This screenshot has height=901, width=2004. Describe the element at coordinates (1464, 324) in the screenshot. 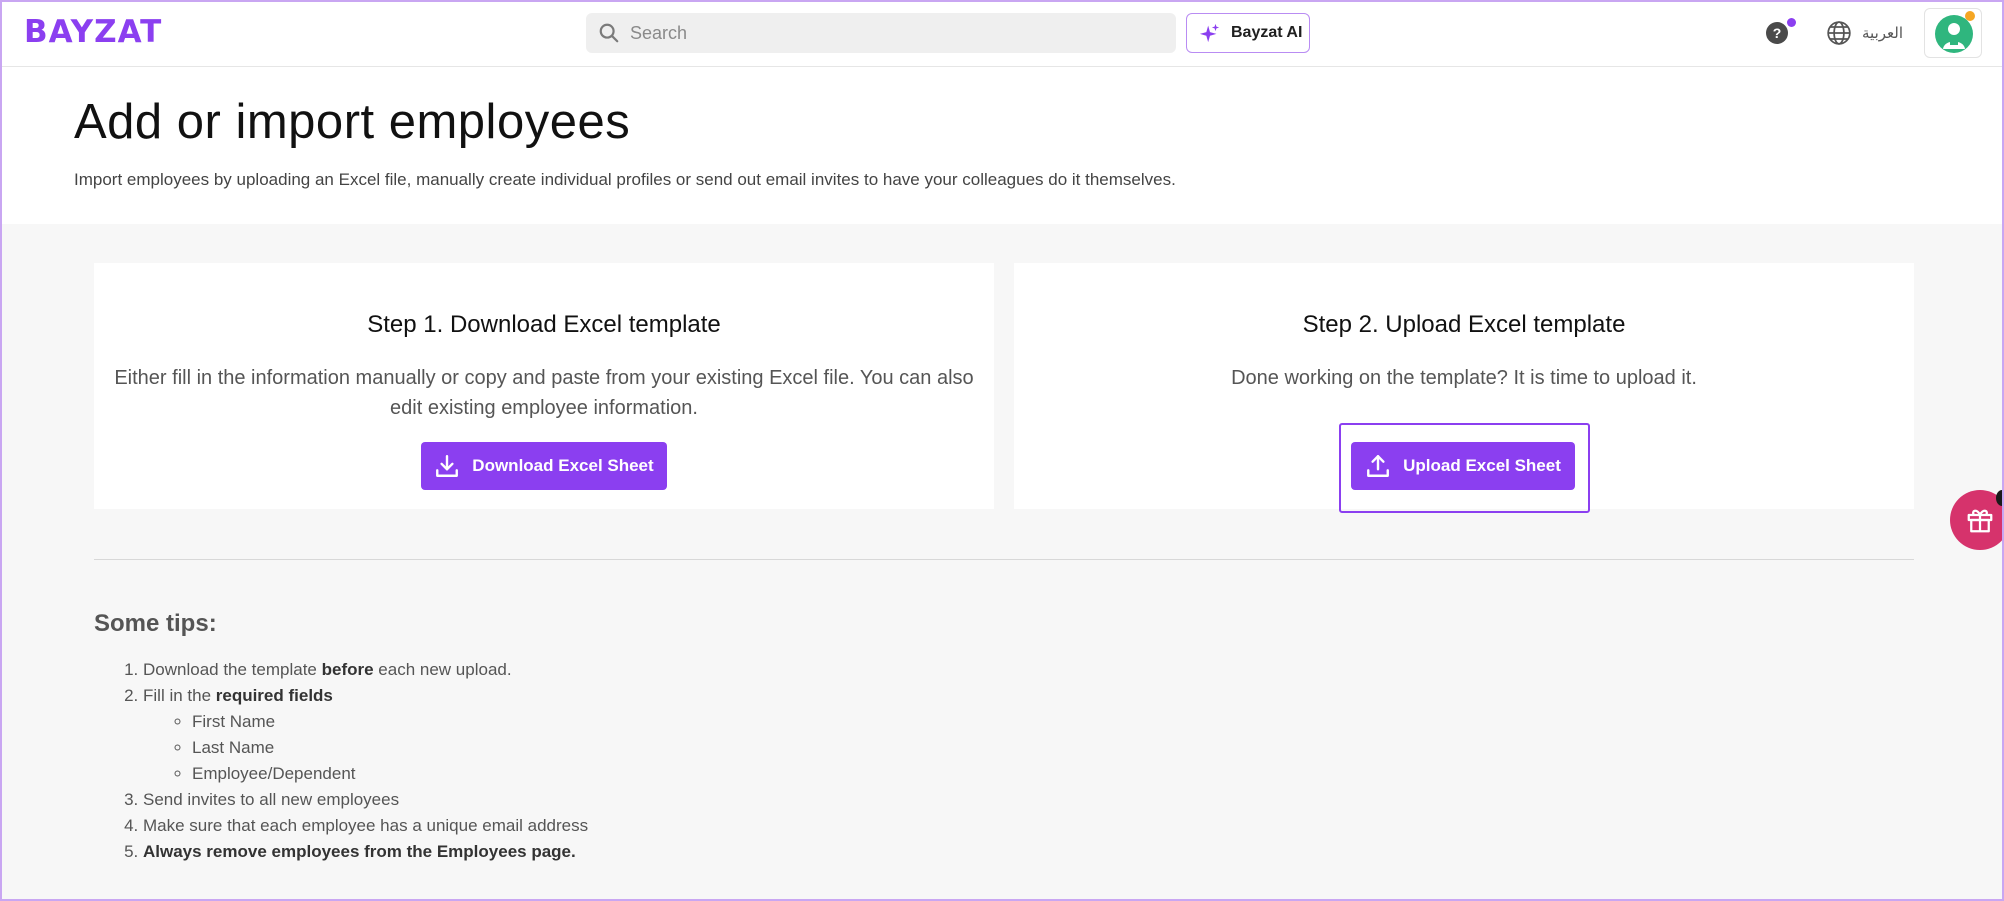

I see `step2-title: Step 2. Upload Excel template` at that location.